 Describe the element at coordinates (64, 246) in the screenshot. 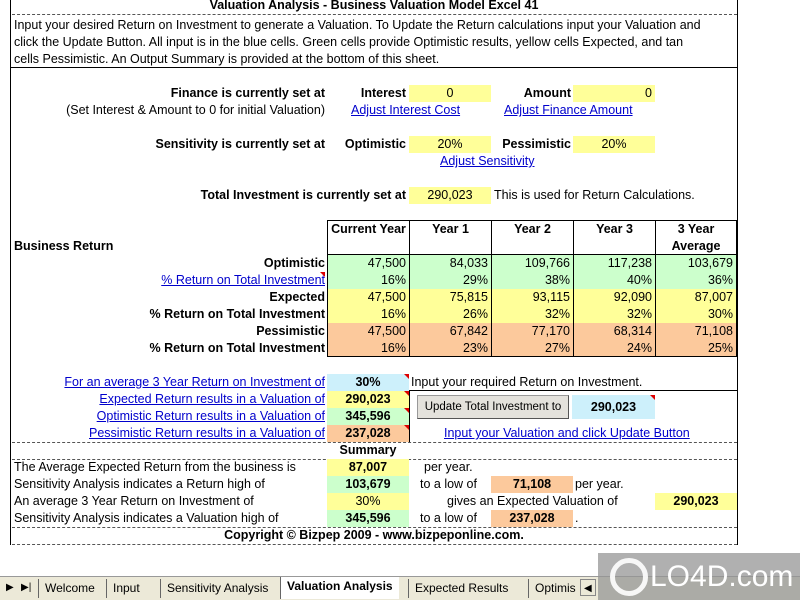

I see `business-return-label: Business Return` at that location.